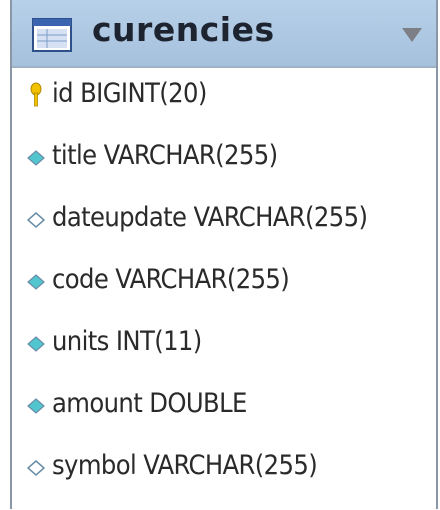 This screenshot has width=440, height=510. I want to click on column-row: title VARCHAR(255), so click(224, 160).